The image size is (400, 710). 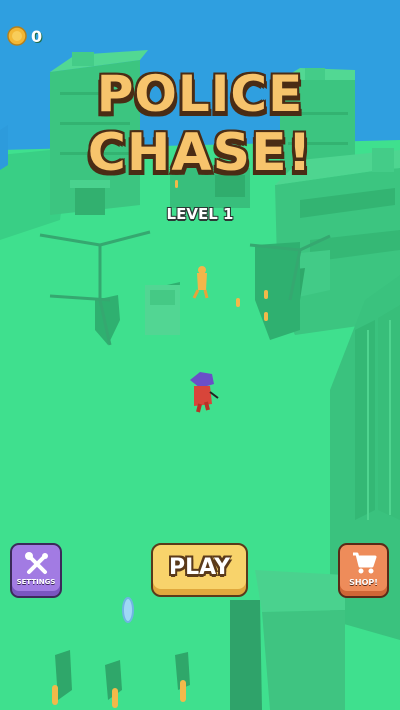 I want to click on shop-label: SHOP!, so click(x=363, y=582).